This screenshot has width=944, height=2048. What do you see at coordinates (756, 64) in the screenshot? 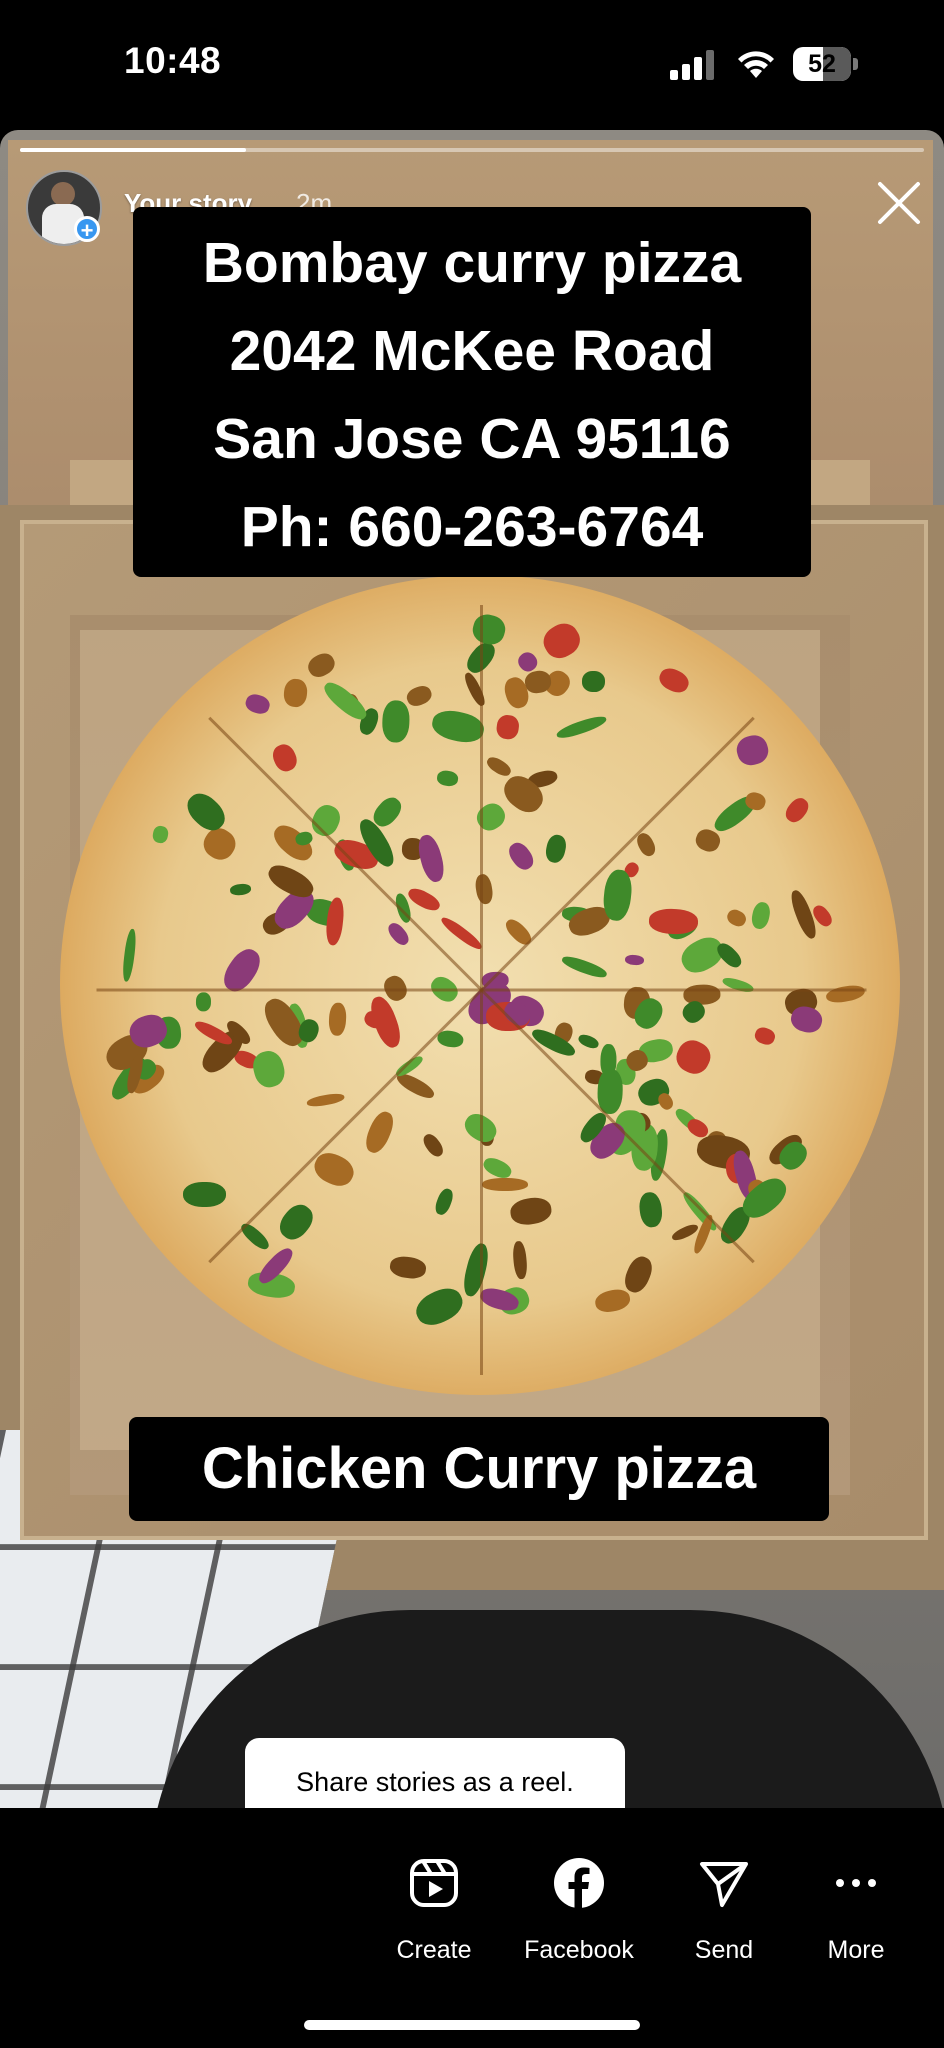
I see `wifi-icon` at bounding box center [756, 64].